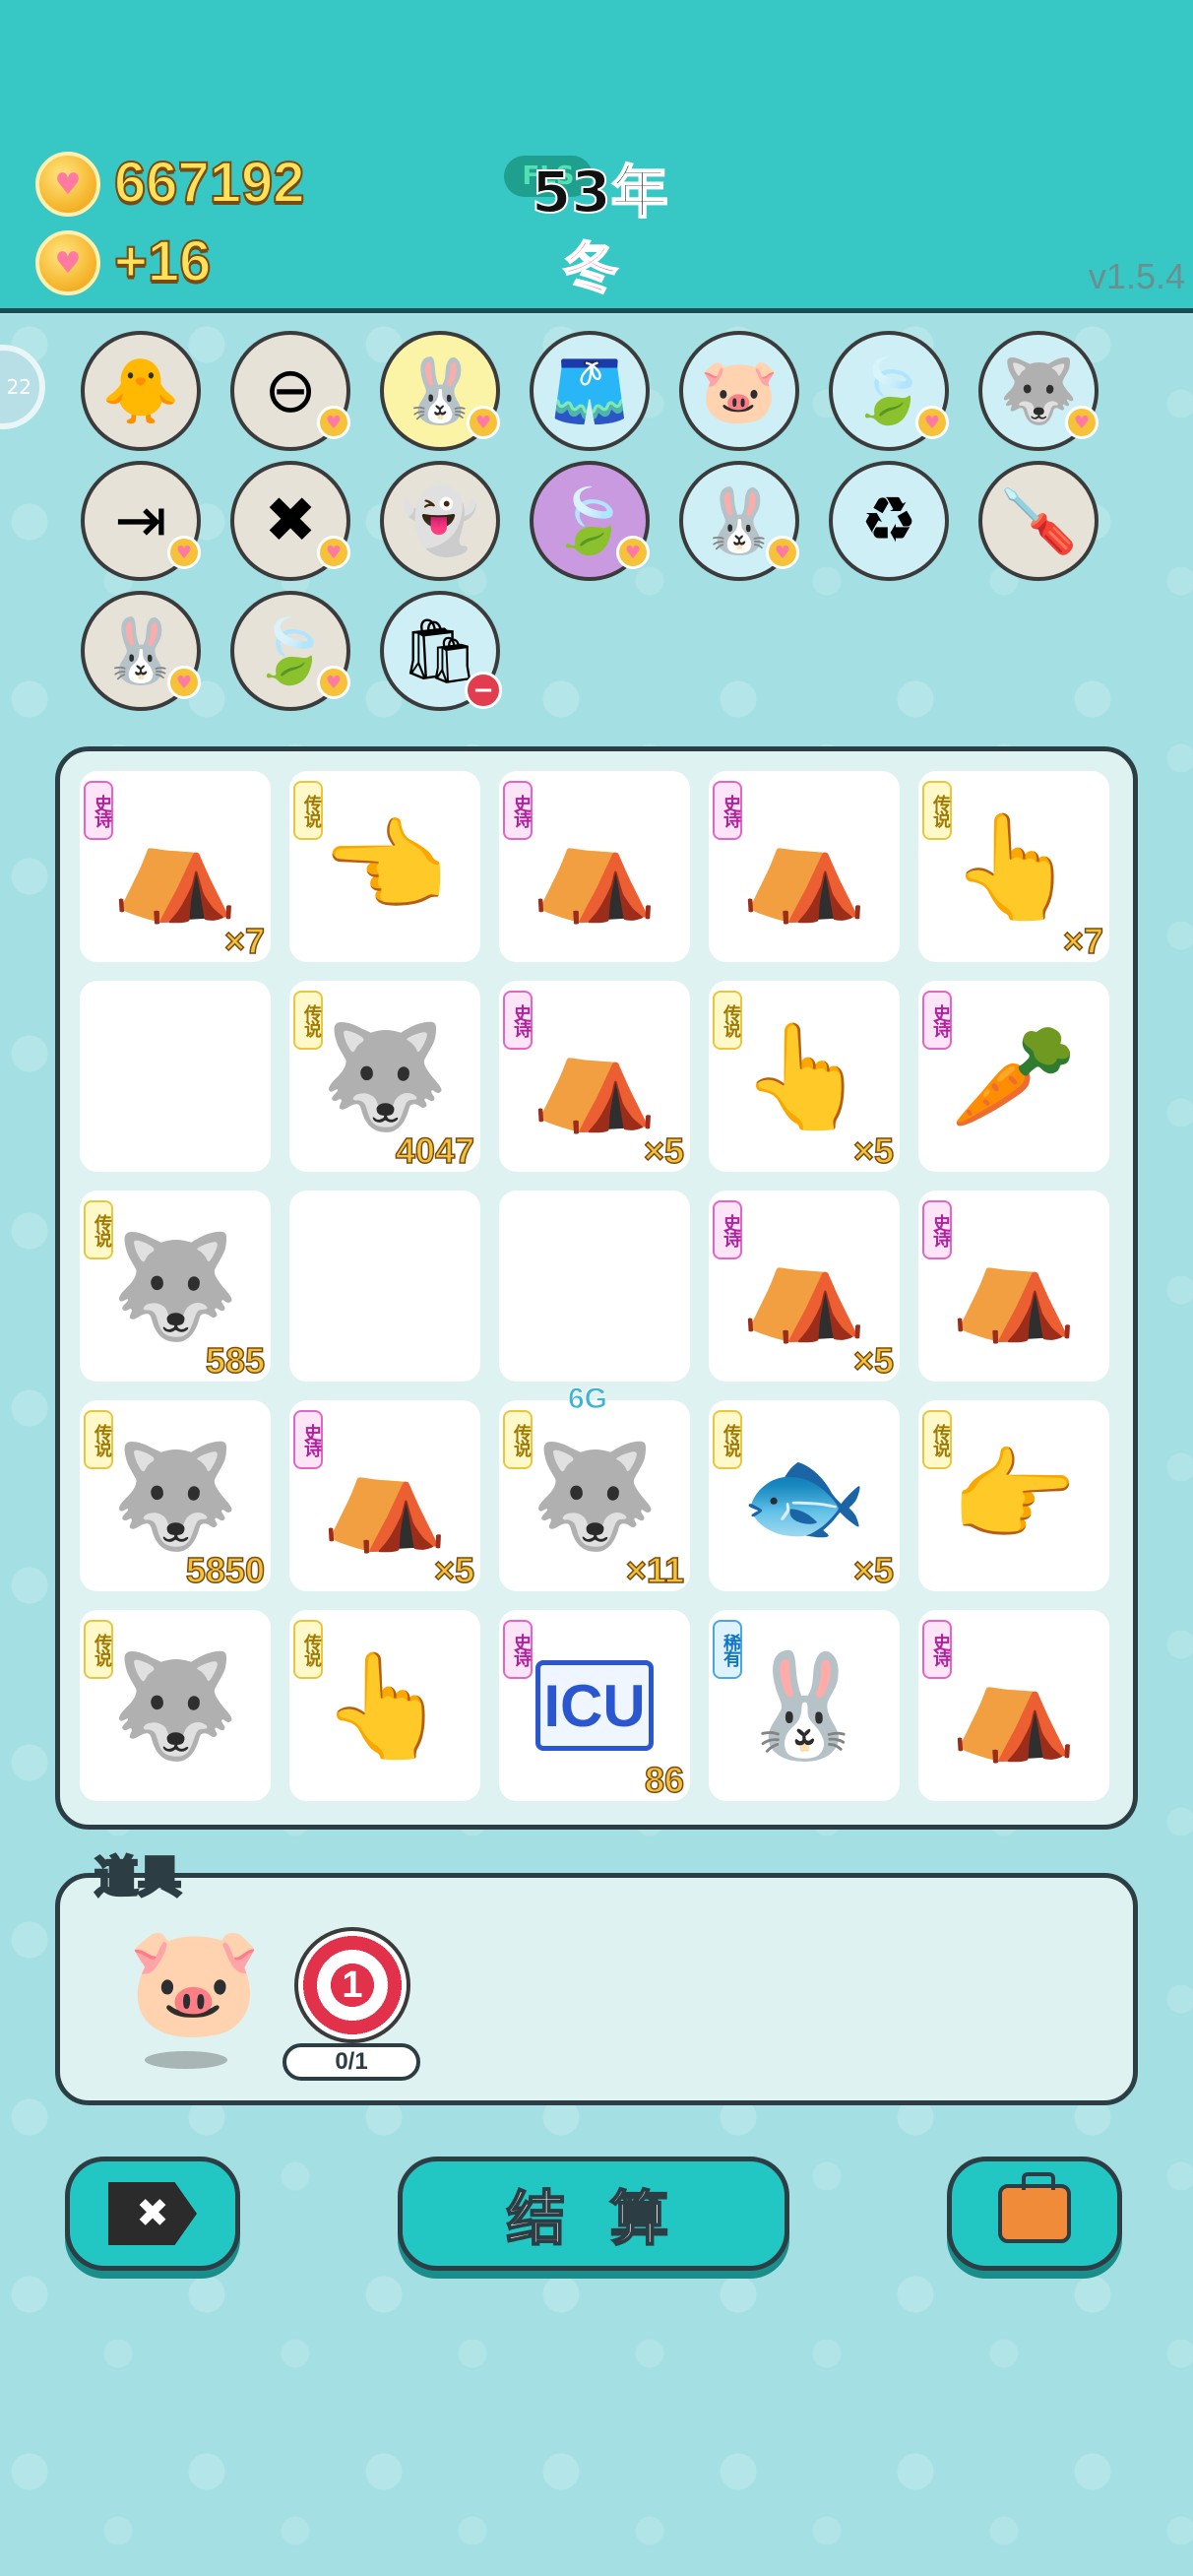 The image size is (1193, 2576). I want to click on target-item: 1, so click(352, 1985).